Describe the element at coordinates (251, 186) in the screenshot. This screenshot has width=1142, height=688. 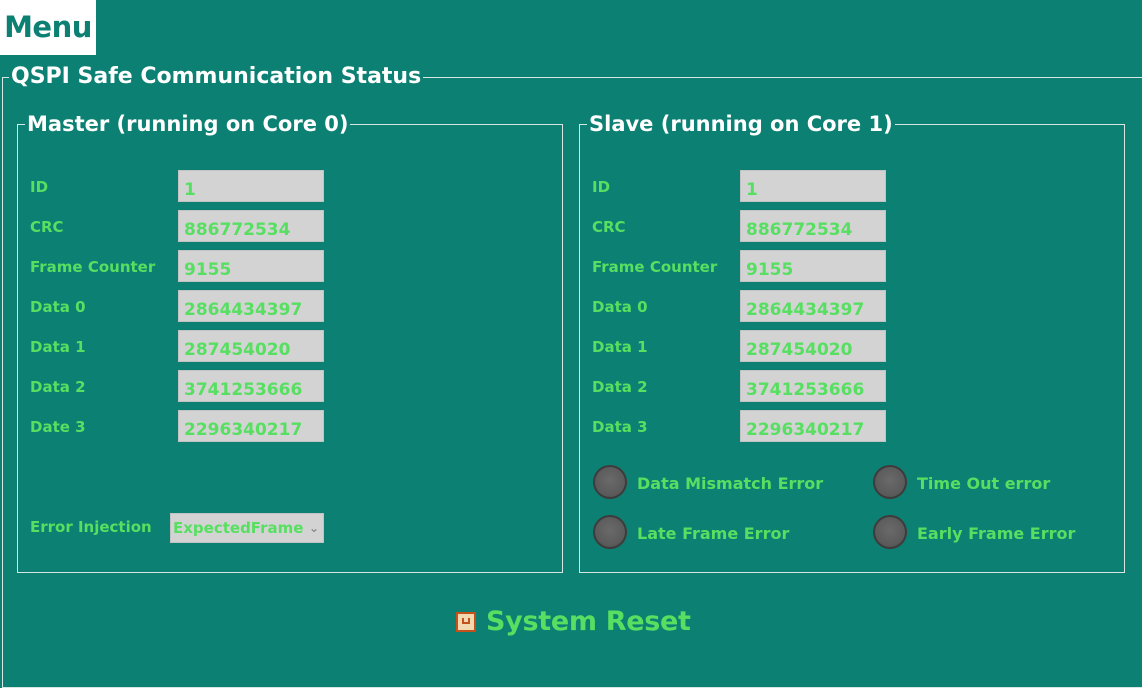
I see `master-id-value: 1` at that location.